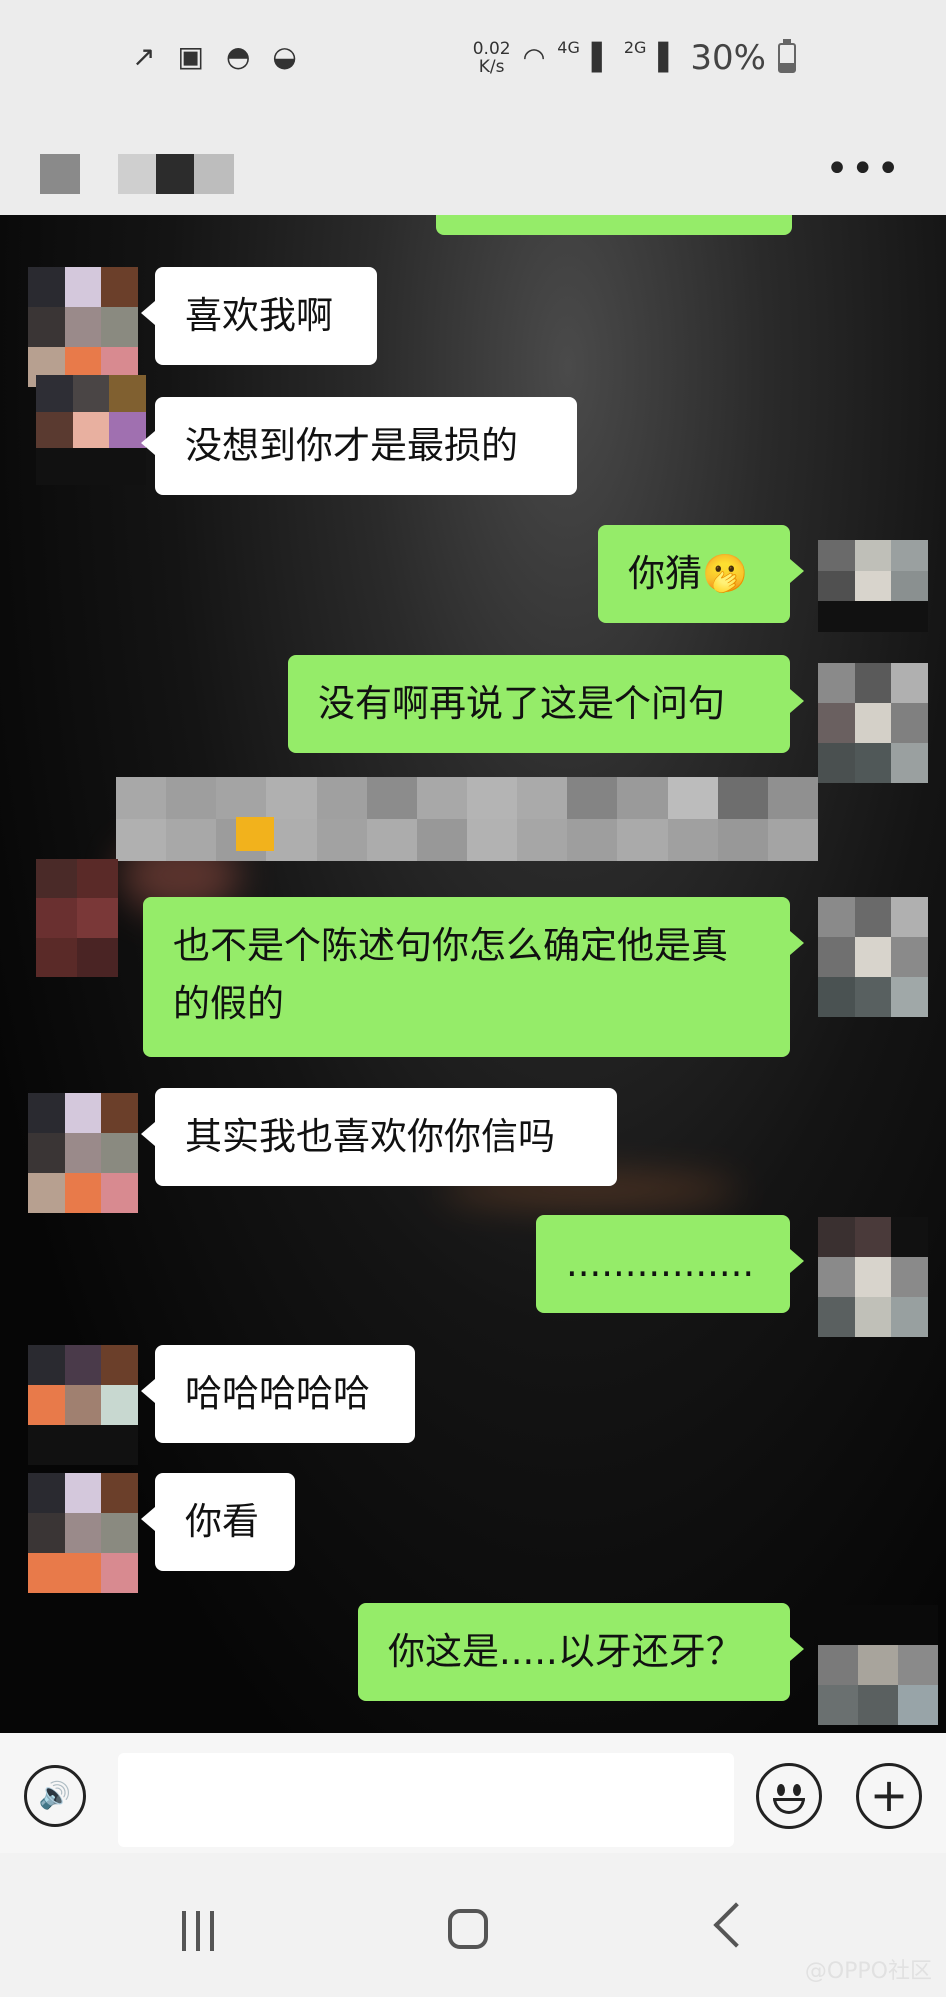  Describe the element at coordinates (868, 1971) in the screenshot. I see `watermark: @OPPO社区` at that location.